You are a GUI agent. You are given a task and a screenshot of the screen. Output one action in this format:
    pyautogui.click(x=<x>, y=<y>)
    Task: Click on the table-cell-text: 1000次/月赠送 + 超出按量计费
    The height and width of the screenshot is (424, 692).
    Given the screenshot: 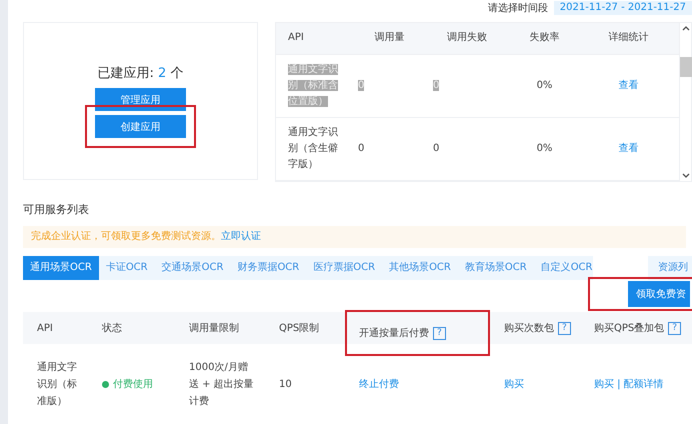 What is the action you would take?
    pyautogui.click(x=221, y=384)
    